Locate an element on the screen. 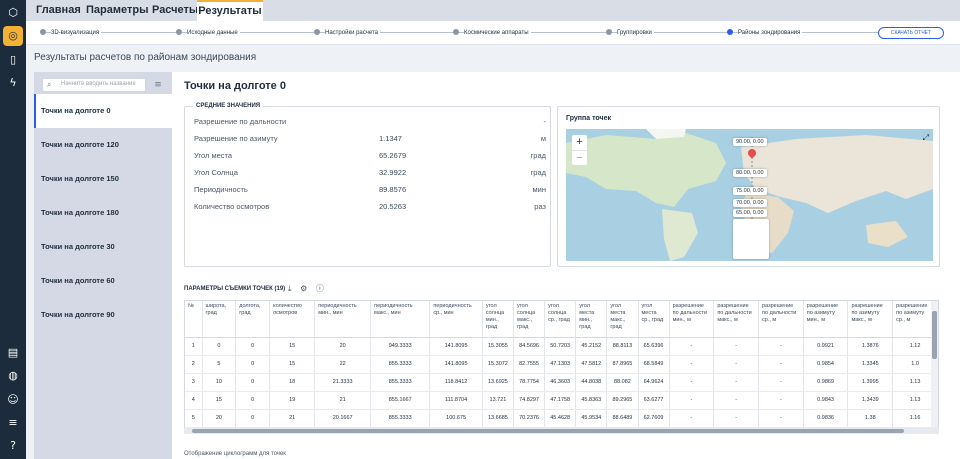  logo-icon: ⬡ is located at coordinates (13, 13).